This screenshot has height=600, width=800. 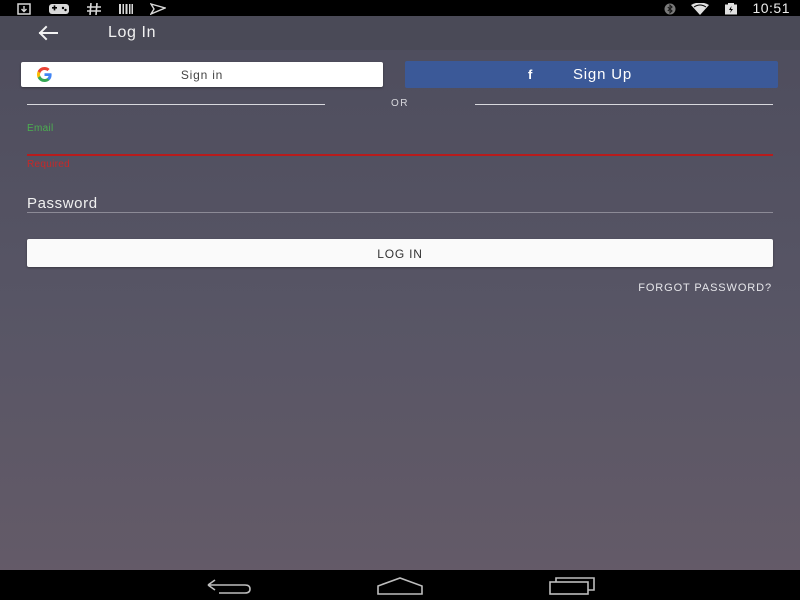 I want to click on email-error-text: Required, so click(x=48, y=164).